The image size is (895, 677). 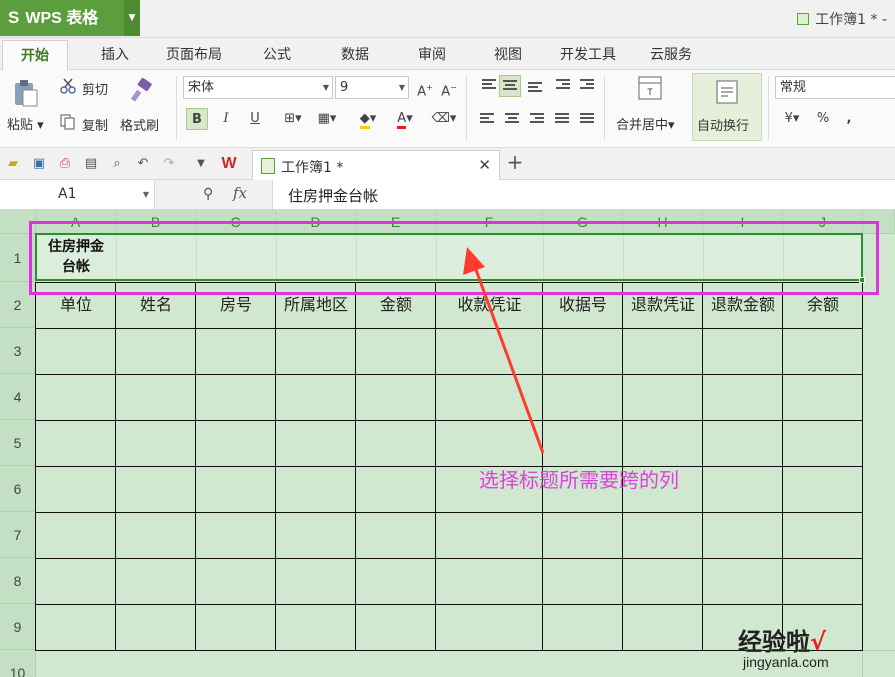 What do you see at coordinates (587, 85) in the screenshot?
I see `increase-indent-icon` at bounding box center [587, 85].